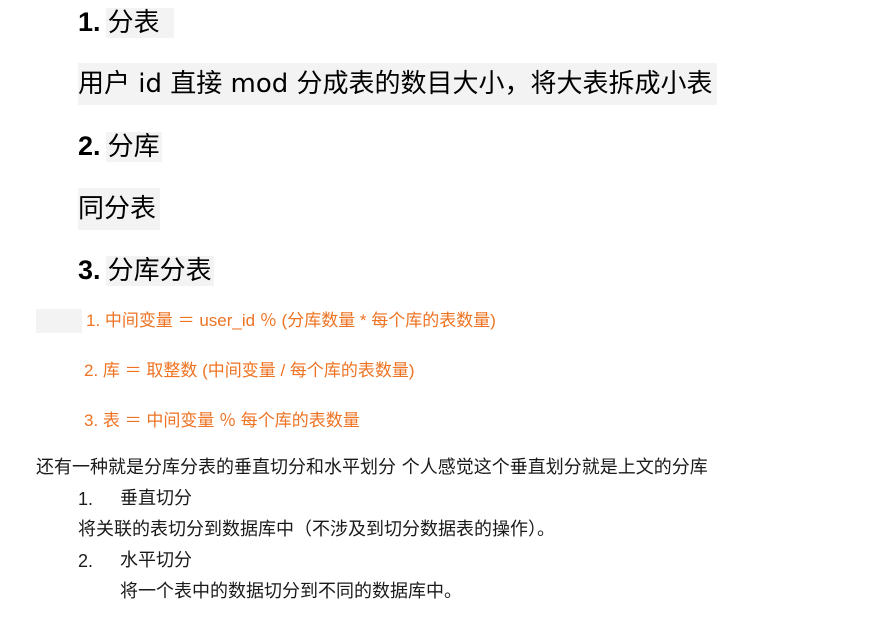 The width and height of the screenshot is (885, 622). What do you see at coordinates (156, 560) in the screenshot?
I see `list-item-2-title: 水平切分` at bounding box center [156, 560].